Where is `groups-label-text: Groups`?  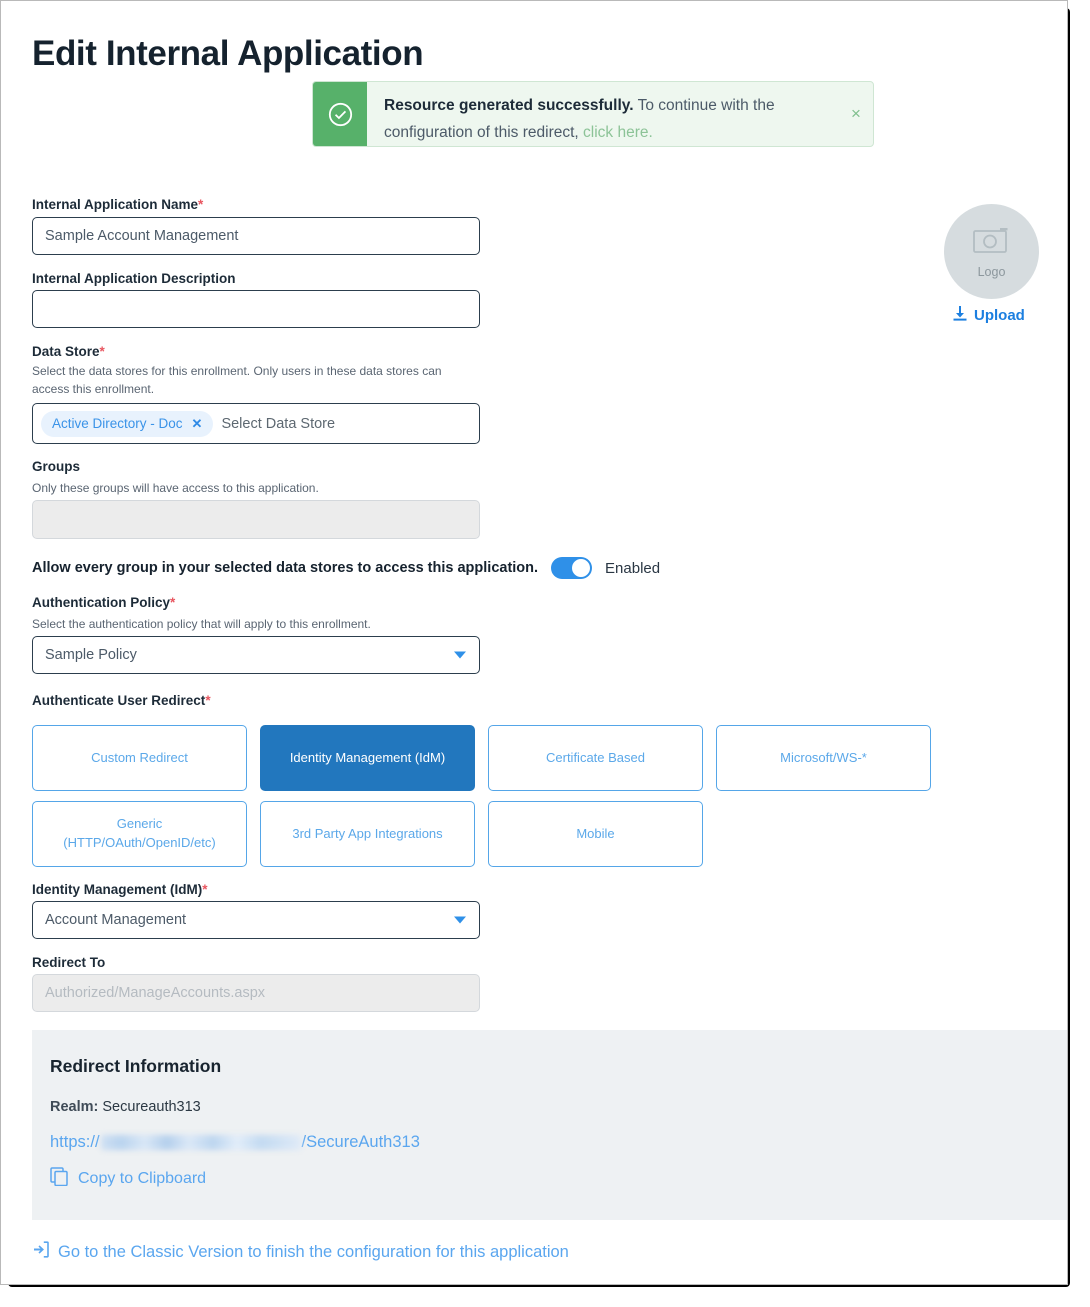 groups-label-text: Groups is located at coordinates (56, 466).